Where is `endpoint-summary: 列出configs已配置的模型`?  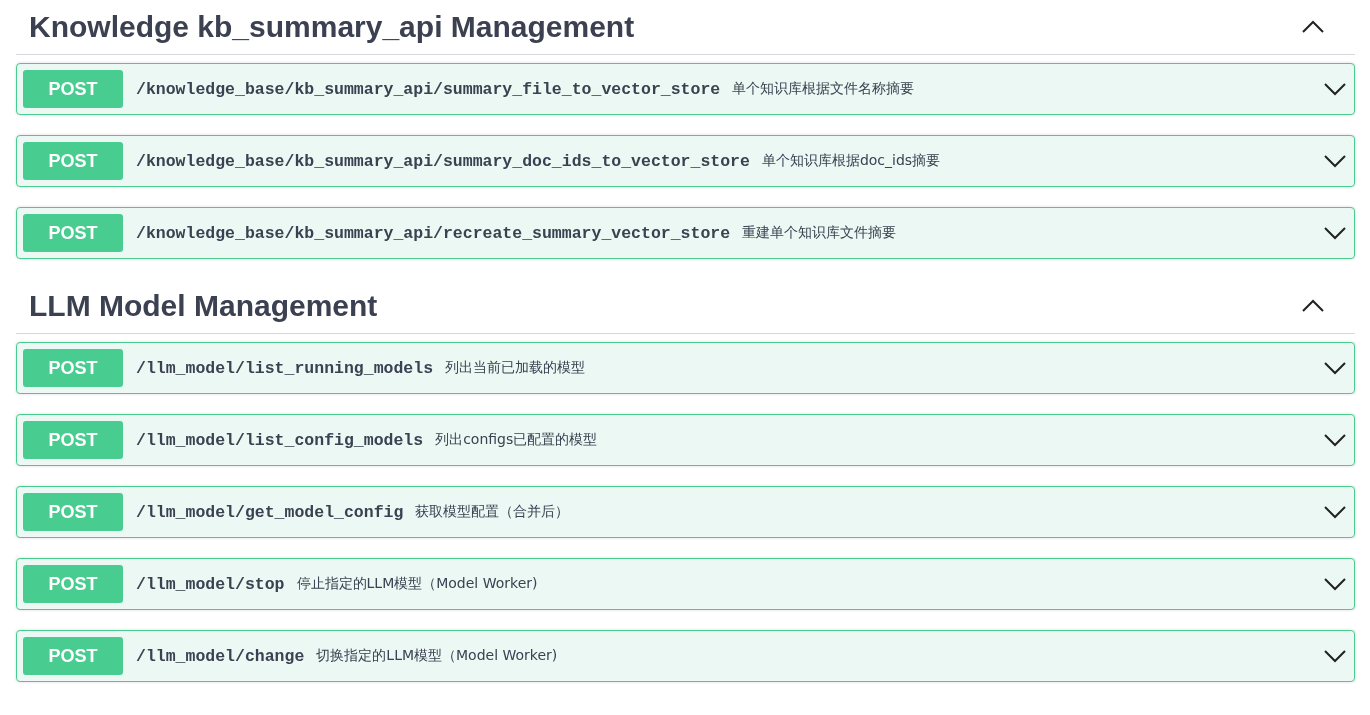 endpoint-summary: 列出configs已配置的模型 is located at coordinates (517, 440).